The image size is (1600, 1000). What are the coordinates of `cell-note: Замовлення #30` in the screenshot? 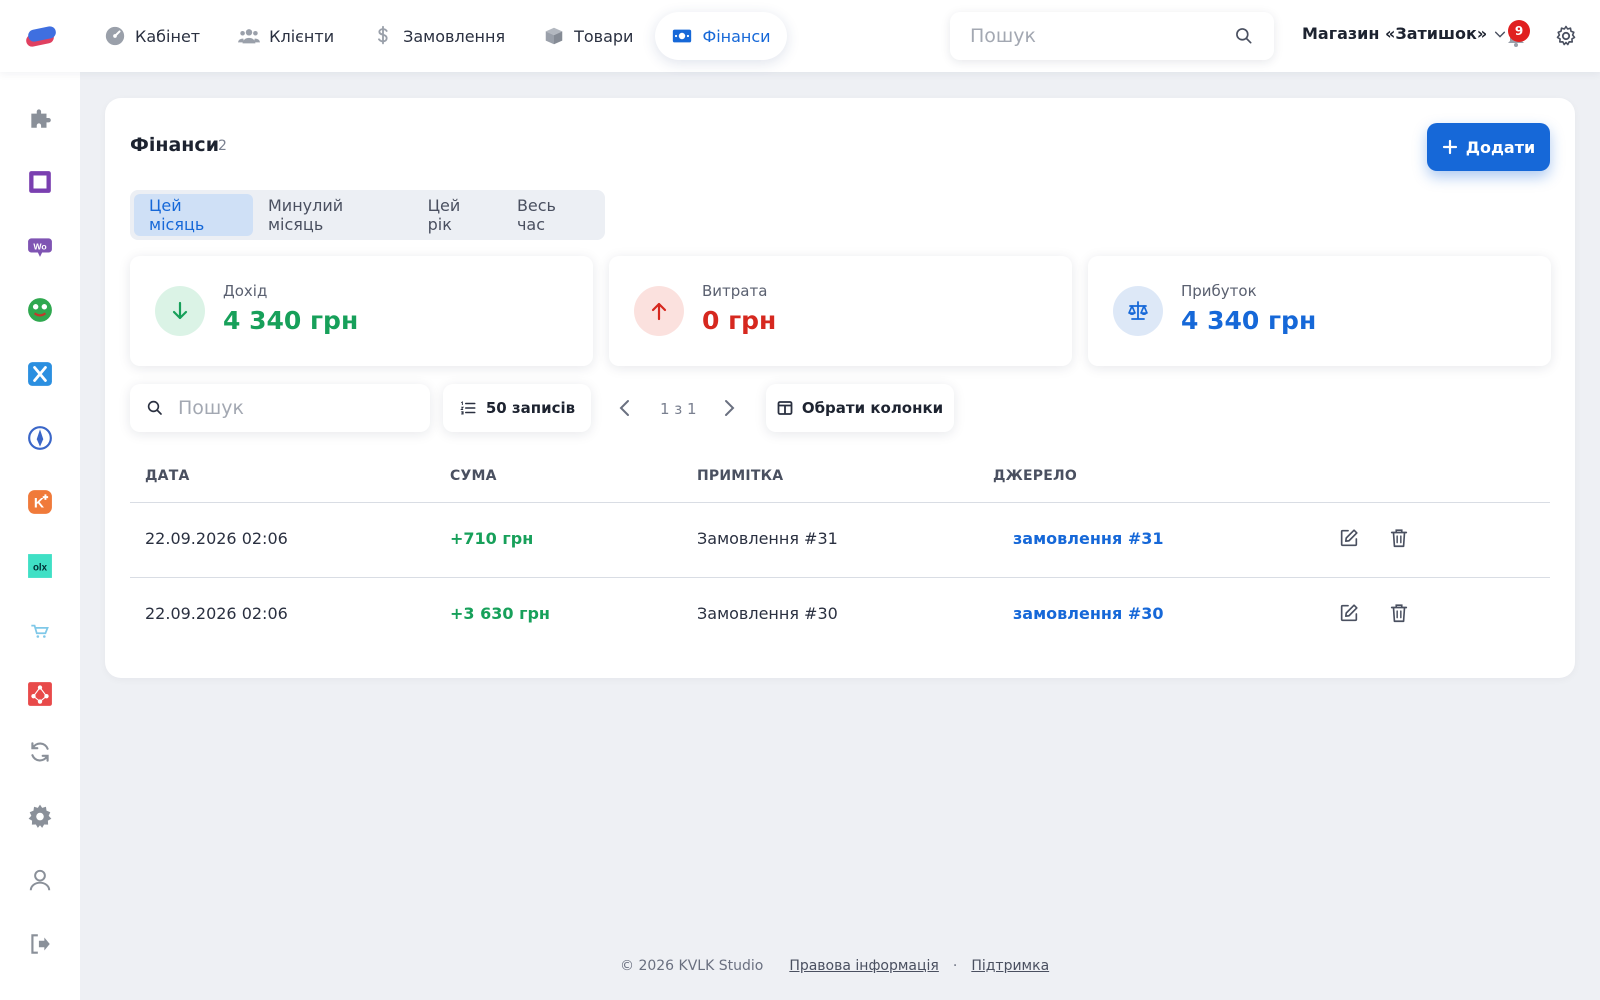 It's located at (767, 613).